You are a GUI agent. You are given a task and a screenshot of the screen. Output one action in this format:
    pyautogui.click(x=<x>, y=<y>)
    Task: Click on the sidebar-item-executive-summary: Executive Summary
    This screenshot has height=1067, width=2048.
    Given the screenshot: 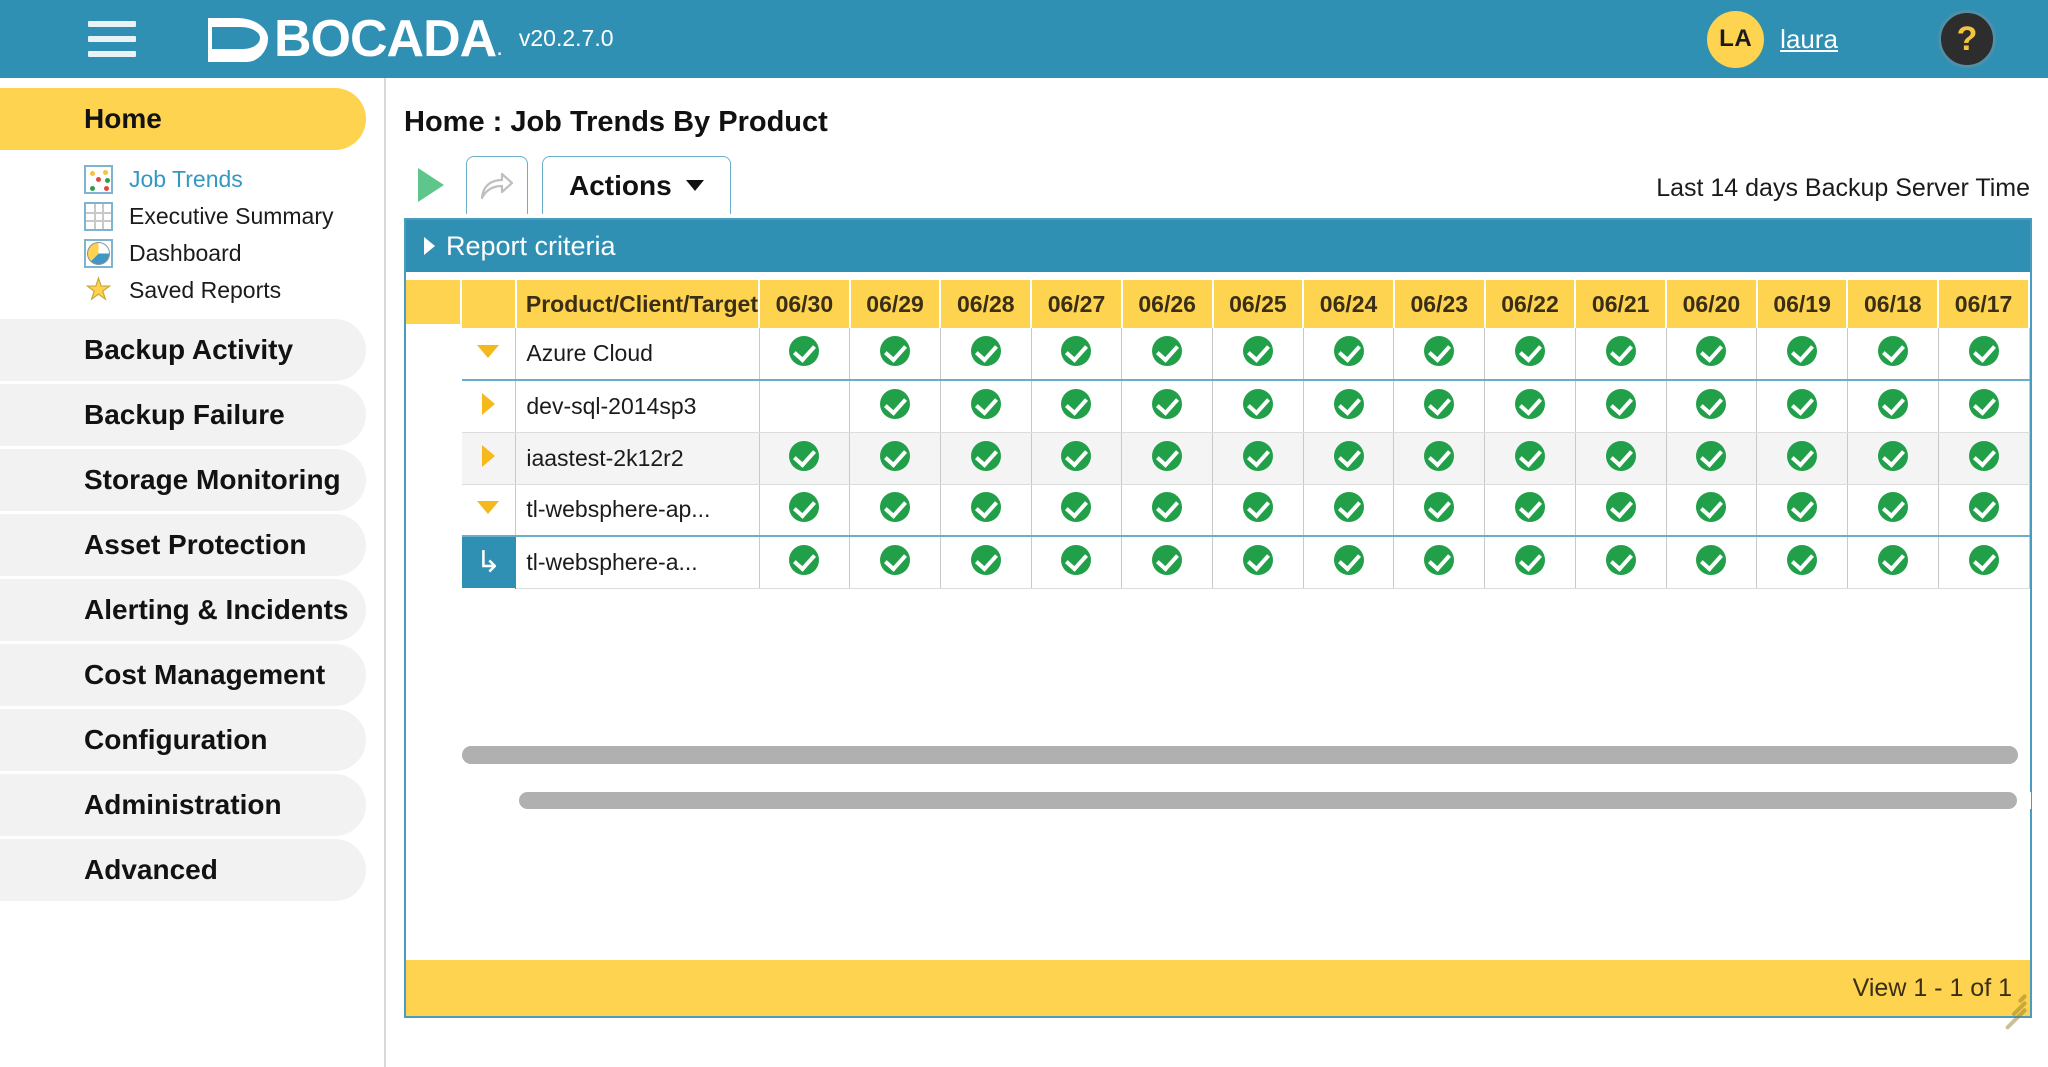 What is the action you would take?
    pyautogui.click(x=192, y=216)
    